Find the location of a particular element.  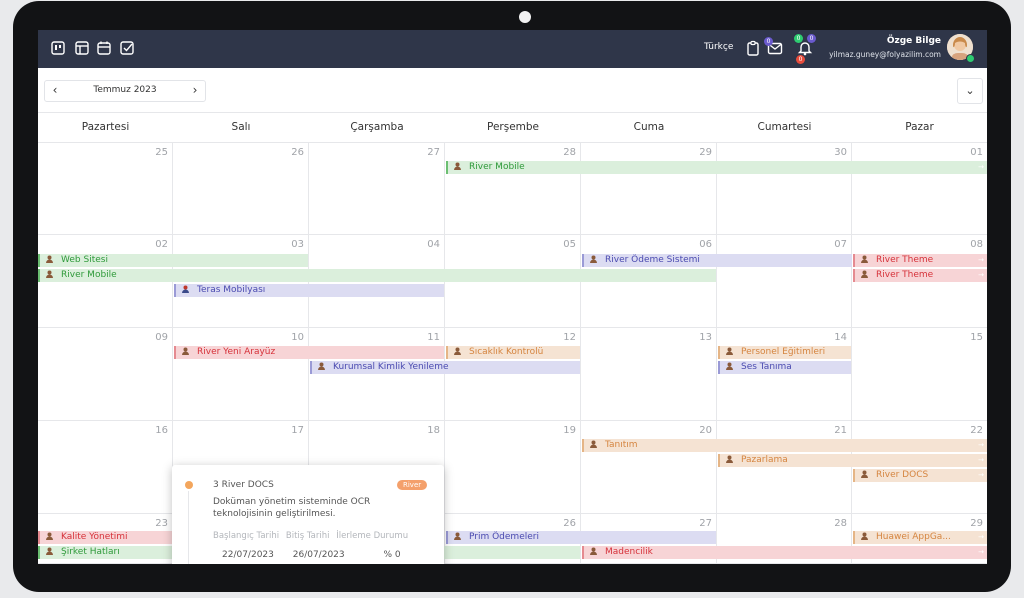

day-cell: 29 is located at coordinates (649, 189).